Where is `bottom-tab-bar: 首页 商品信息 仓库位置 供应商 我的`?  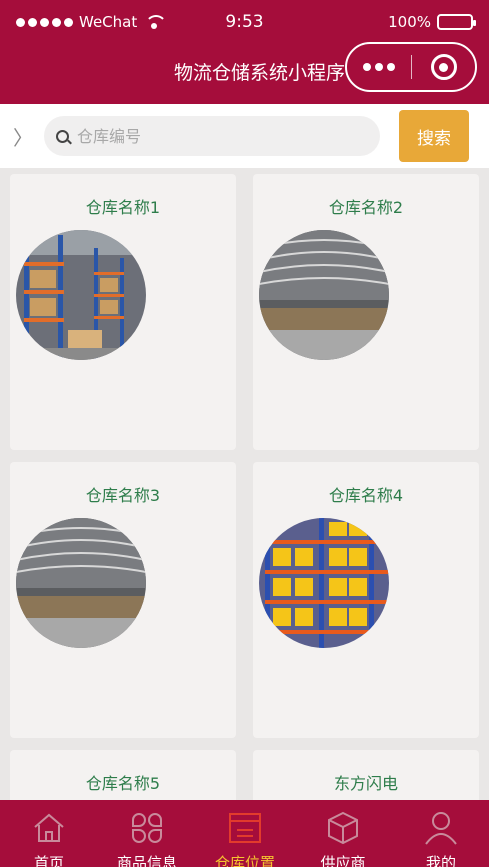 bottom-tab-bar: 首页 商品信息 仓库位置 供应商 我的 is located at coordinates (244, 833).